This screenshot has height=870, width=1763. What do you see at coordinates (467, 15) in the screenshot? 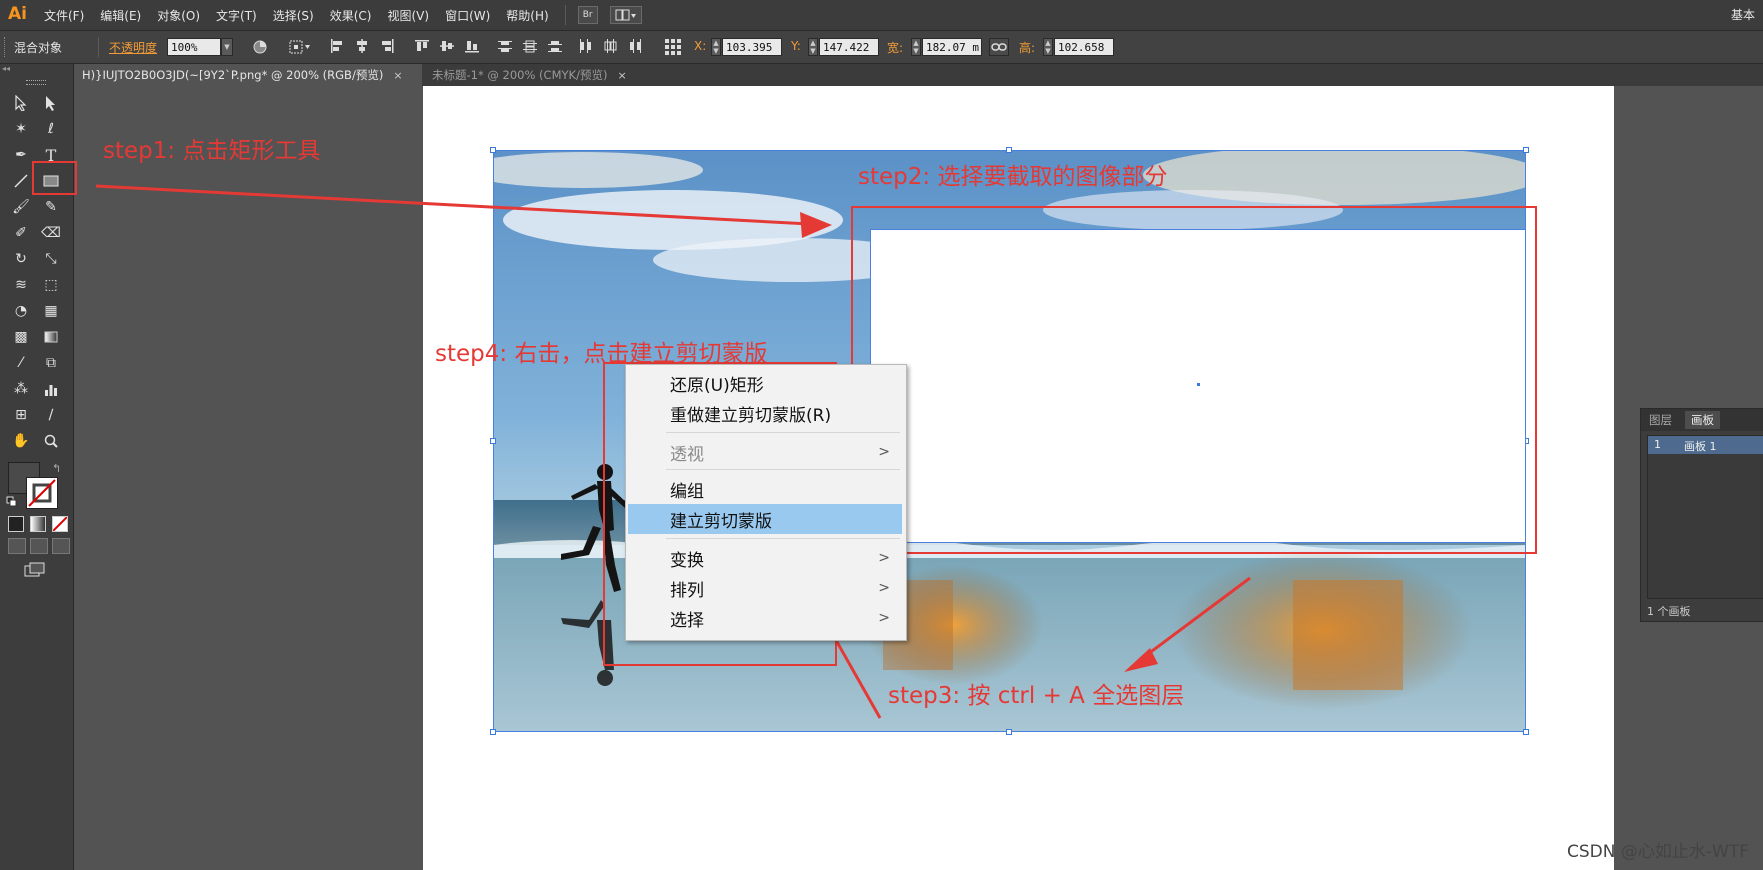
I see `menu-window: 窗口(W)` at bounding box center [467, 15].